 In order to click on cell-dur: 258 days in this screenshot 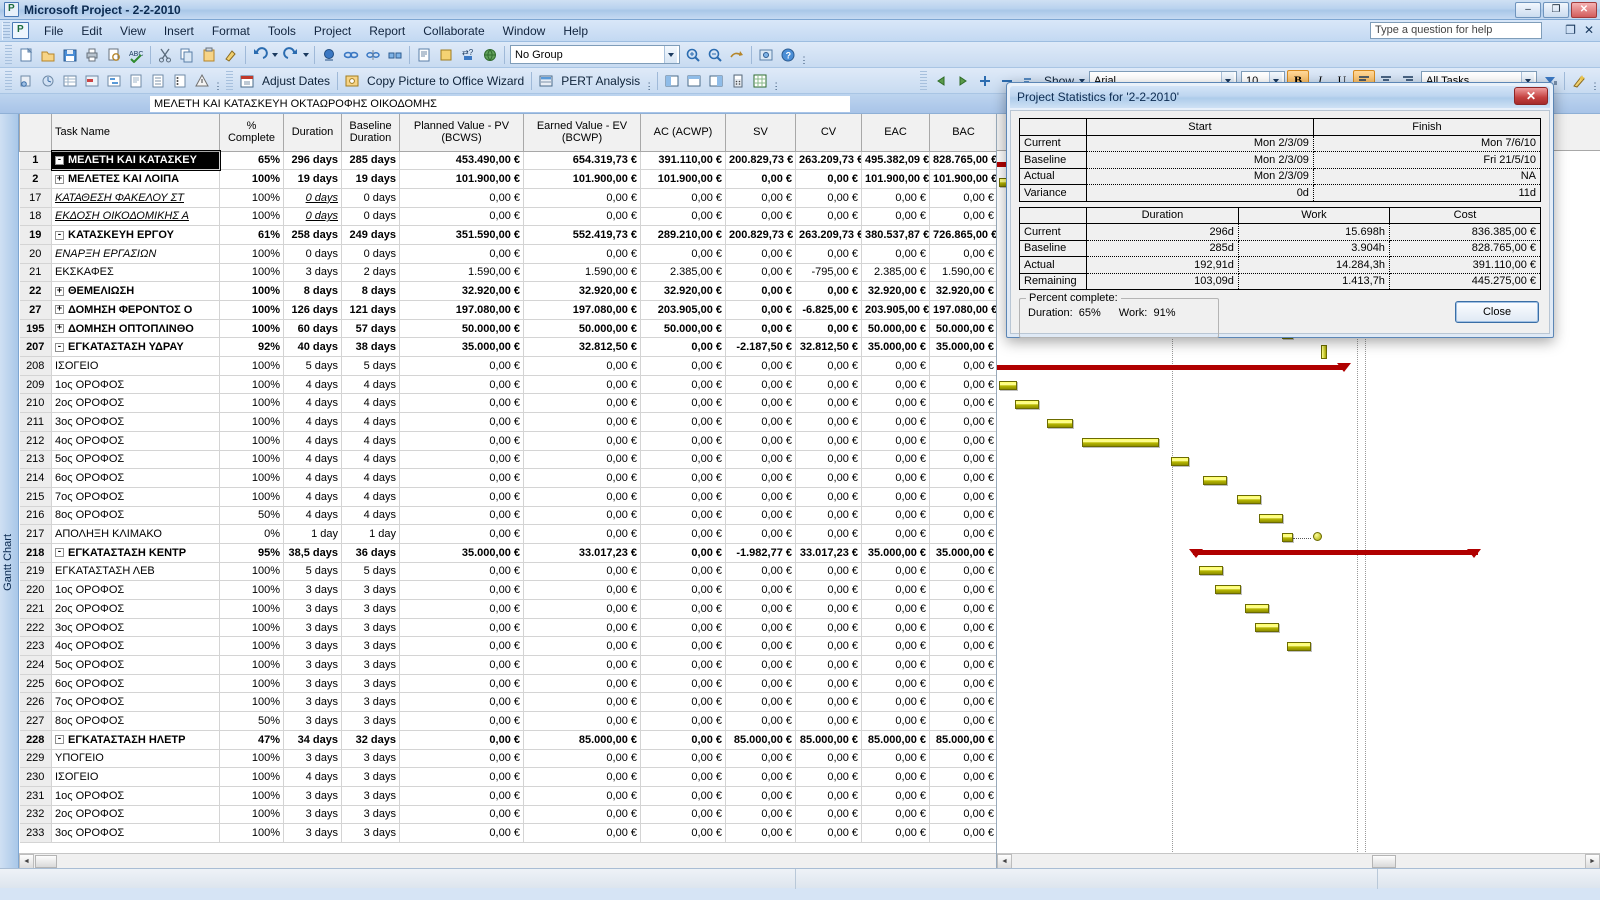, I will do `click(312, 235)`.